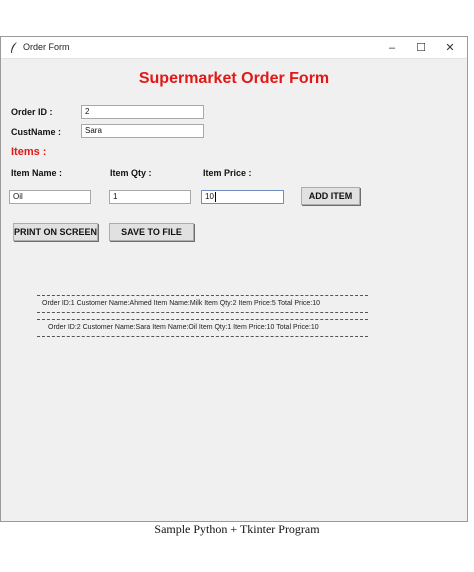 The height and width of the screenshot is (572, 474). I want to click on item-price-field: 10, so click(242, 197).